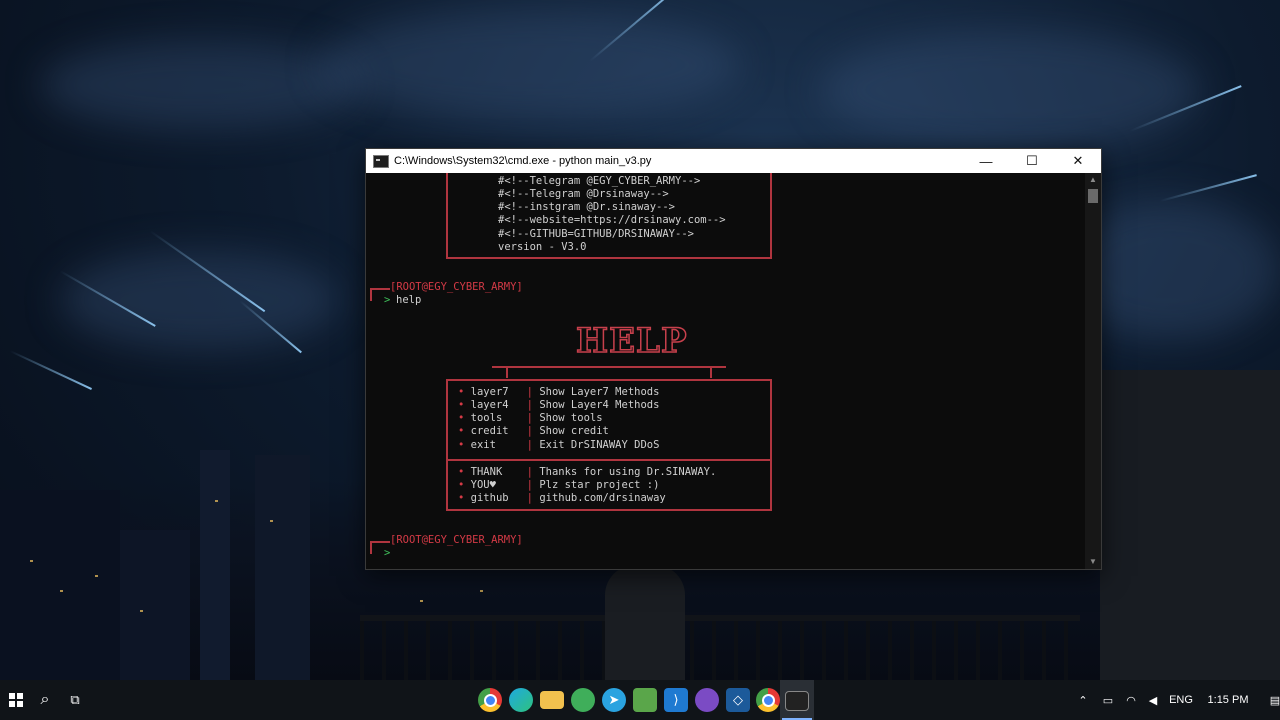 This screenshot has height=720, width=1280. I want to click on banner-version: version - V3.0, so click(542, 247).